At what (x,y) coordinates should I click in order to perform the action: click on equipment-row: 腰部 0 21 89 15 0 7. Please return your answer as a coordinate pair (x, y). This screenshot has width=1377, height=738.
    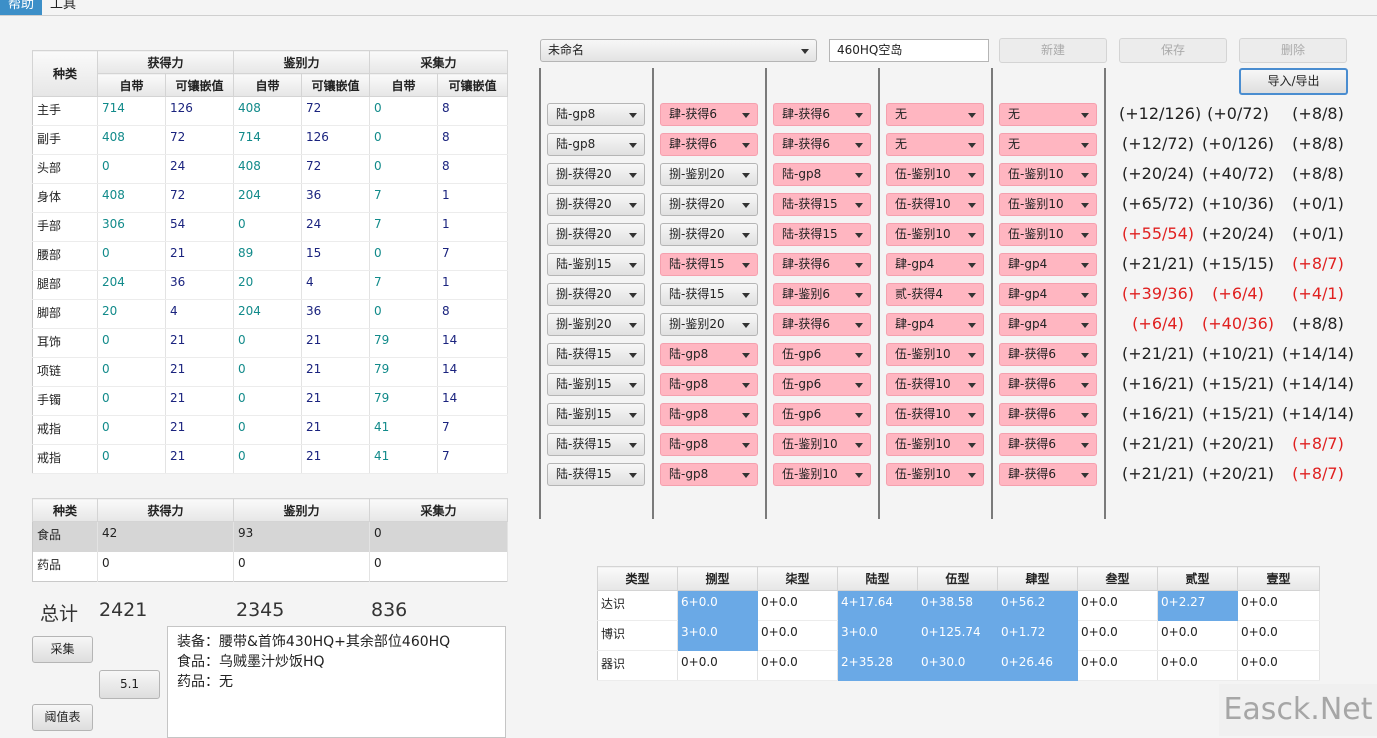
    Looking at the image, I should click on (270, 256).